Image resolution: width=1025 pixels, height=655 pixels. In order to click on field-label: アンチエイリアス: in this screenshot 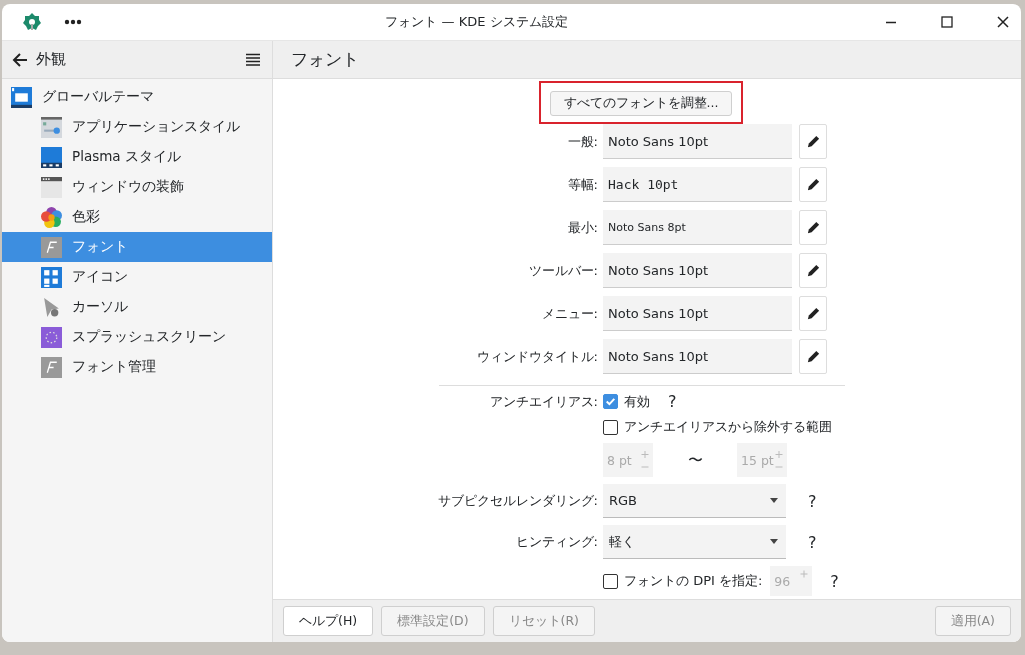, I will do `click(543, 401)`.